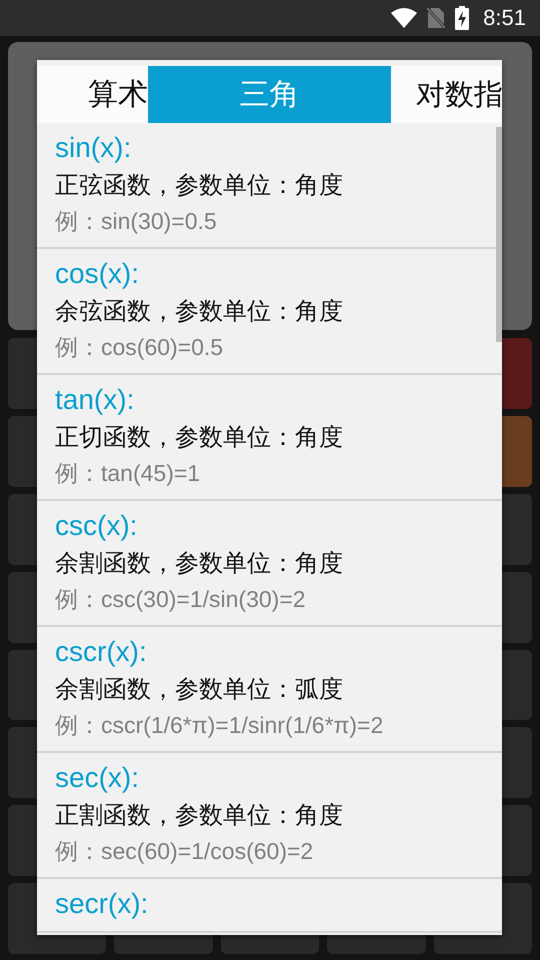  Describe the element at coordinates (96, 526) in the screenshot. I see `function-name: csc(x):` at that location.